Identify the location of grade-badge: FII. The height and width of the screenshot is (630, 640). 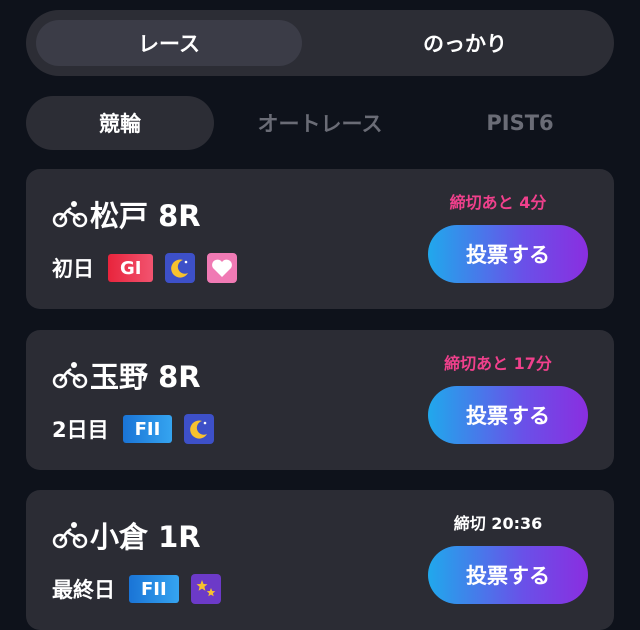
(147, 429).